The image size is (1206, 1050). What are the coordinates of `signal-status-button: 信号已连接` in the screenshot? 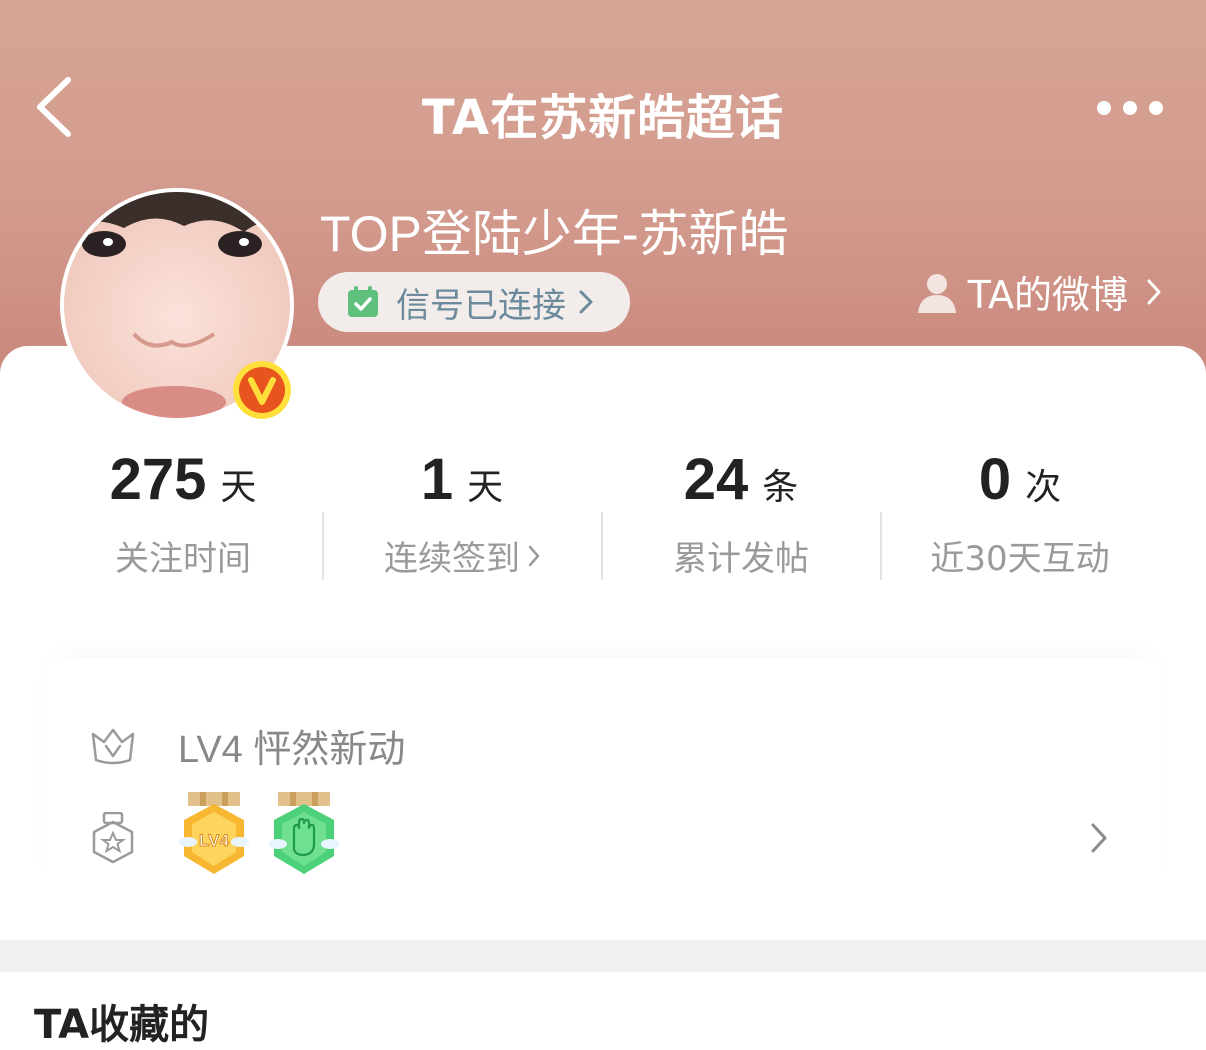 It's located at (474, 302).